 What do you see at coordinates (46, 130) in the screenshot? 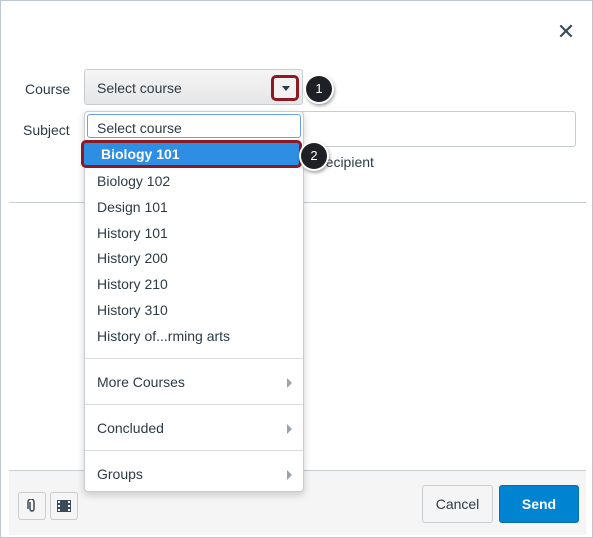
I see `subject-label: Subject` at bounding box center [46, 130].